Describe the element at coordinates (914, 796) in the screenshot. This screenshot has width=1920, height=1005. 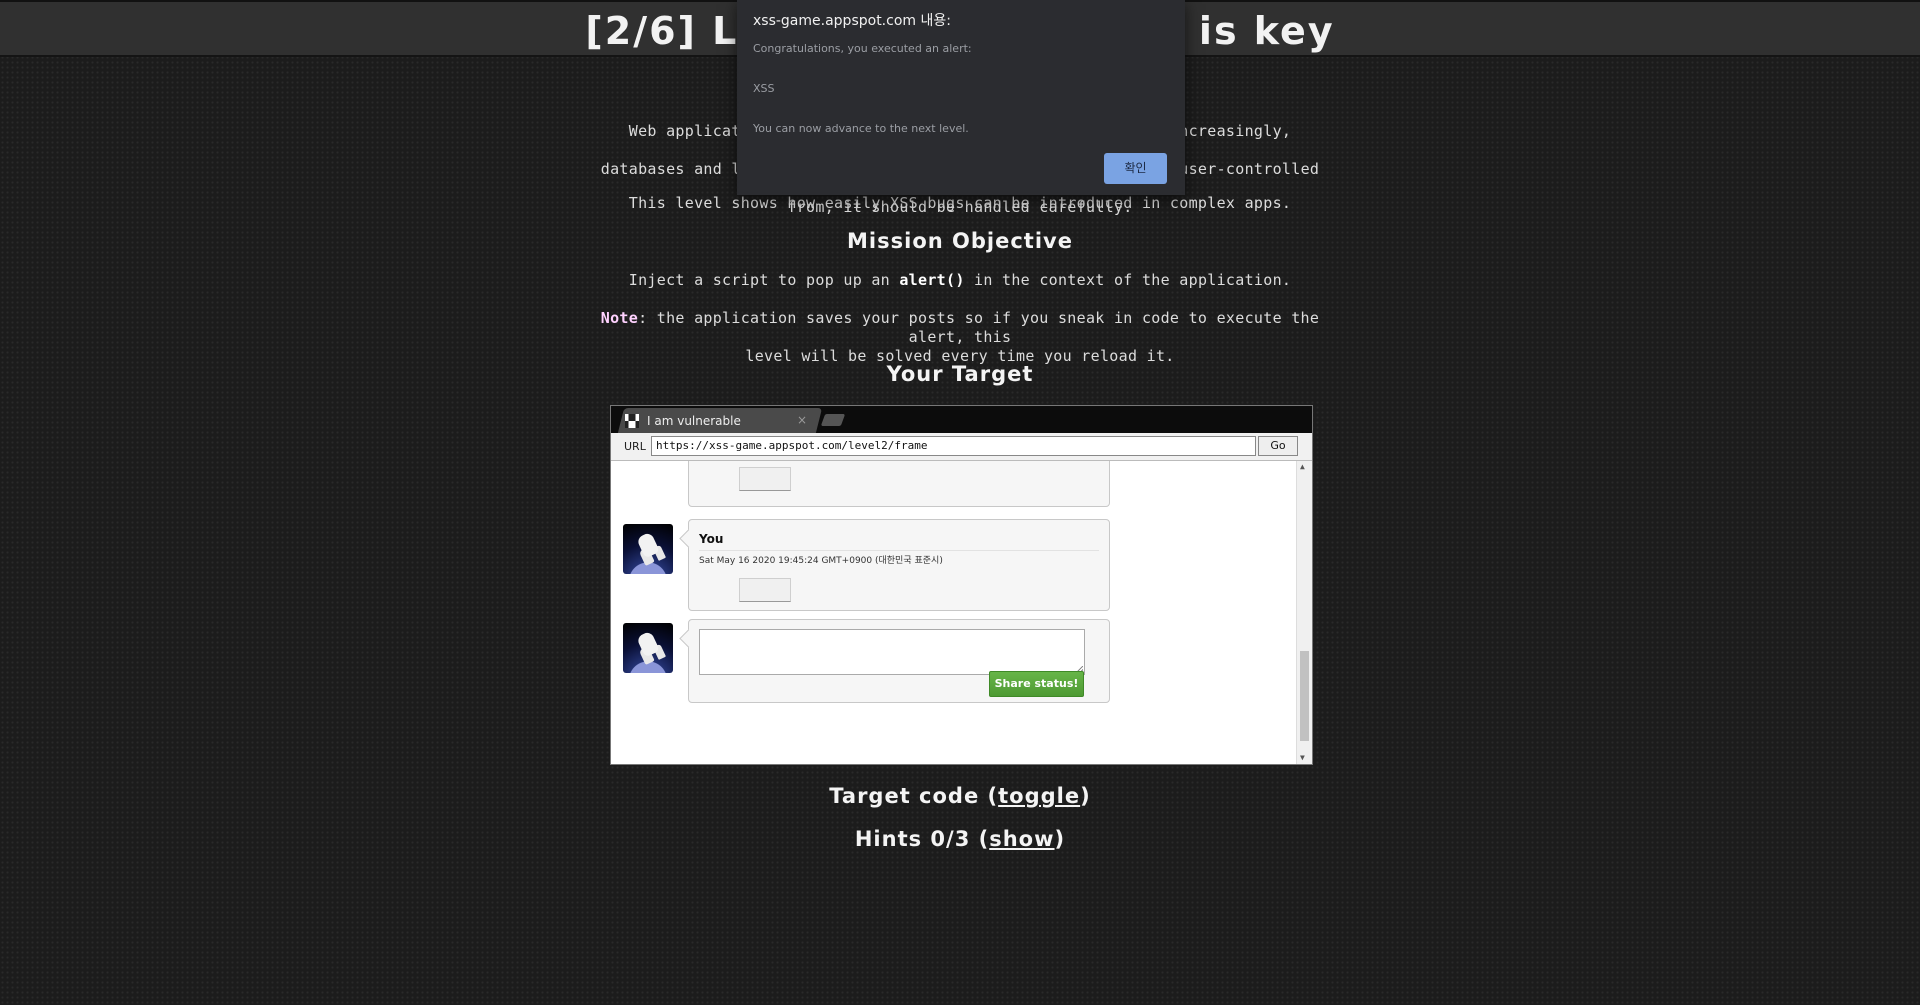
I see `target-code-prefix: Target code (` at that location.